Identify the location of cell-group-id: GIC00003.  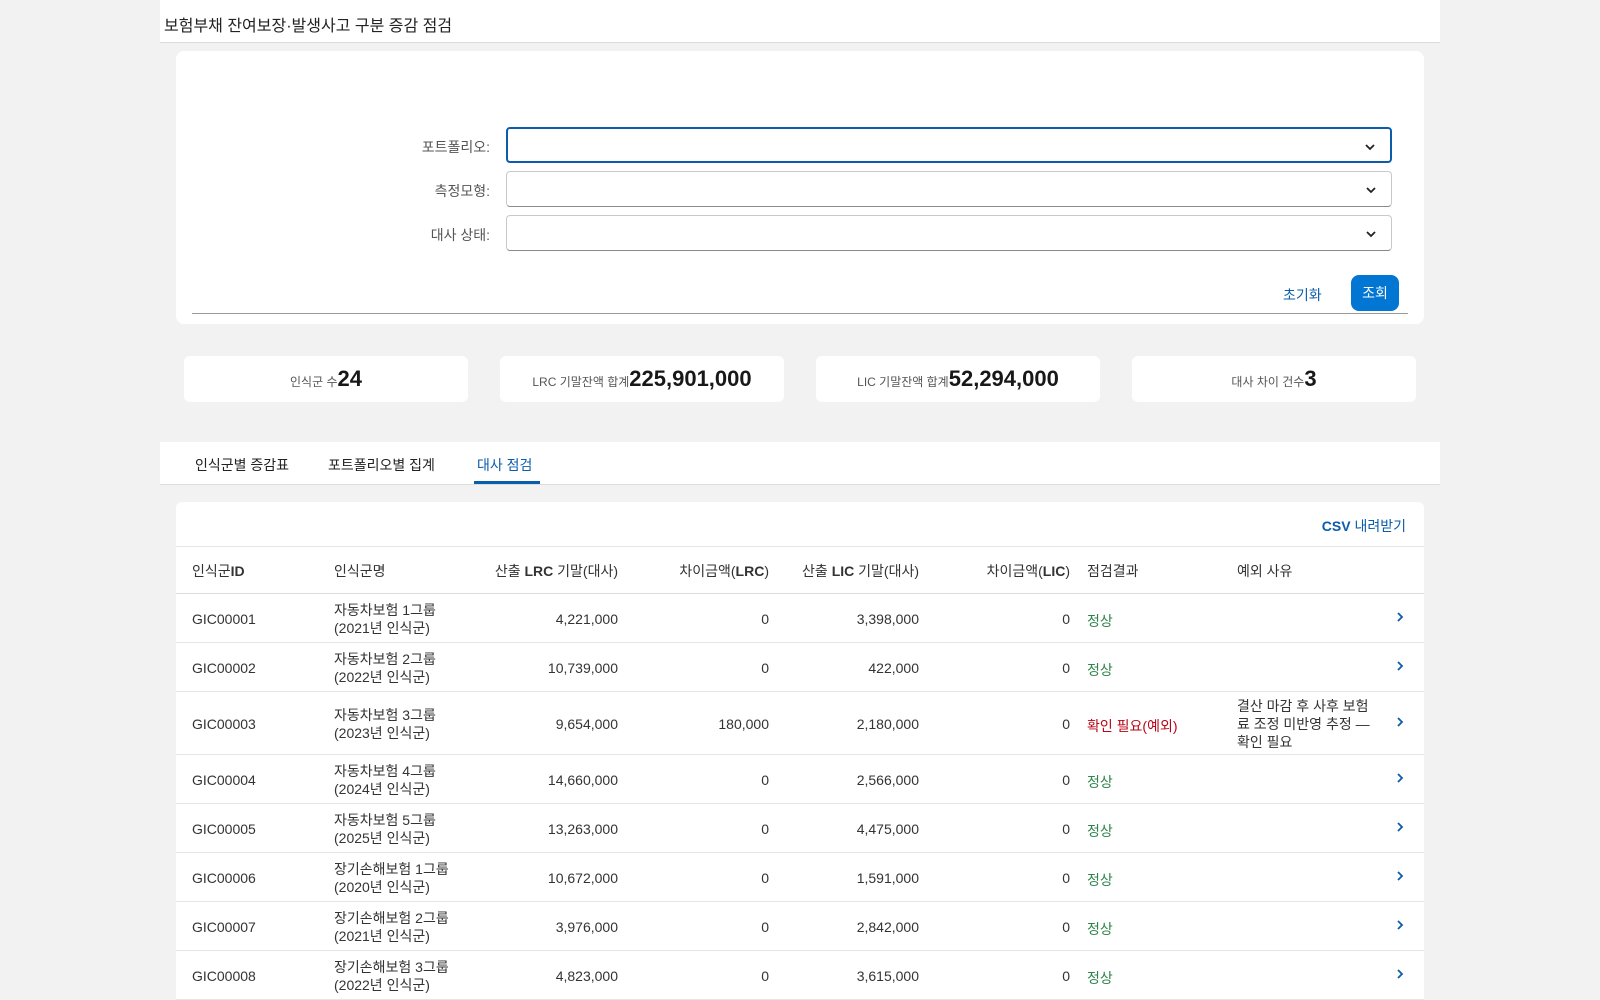
(224, 723).